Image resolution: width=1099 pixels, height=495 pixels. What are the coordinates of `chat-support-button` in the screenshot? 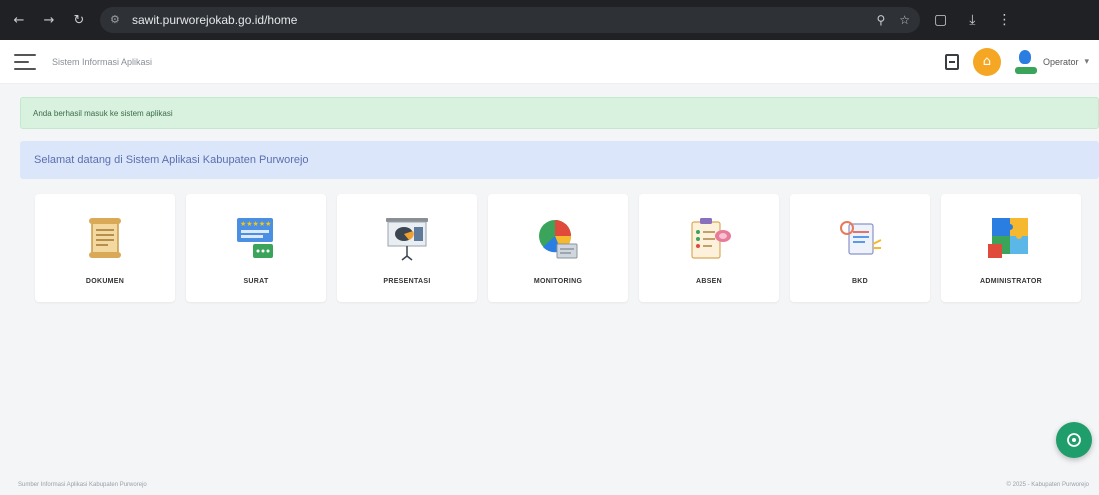 It's located at (1074, 440).